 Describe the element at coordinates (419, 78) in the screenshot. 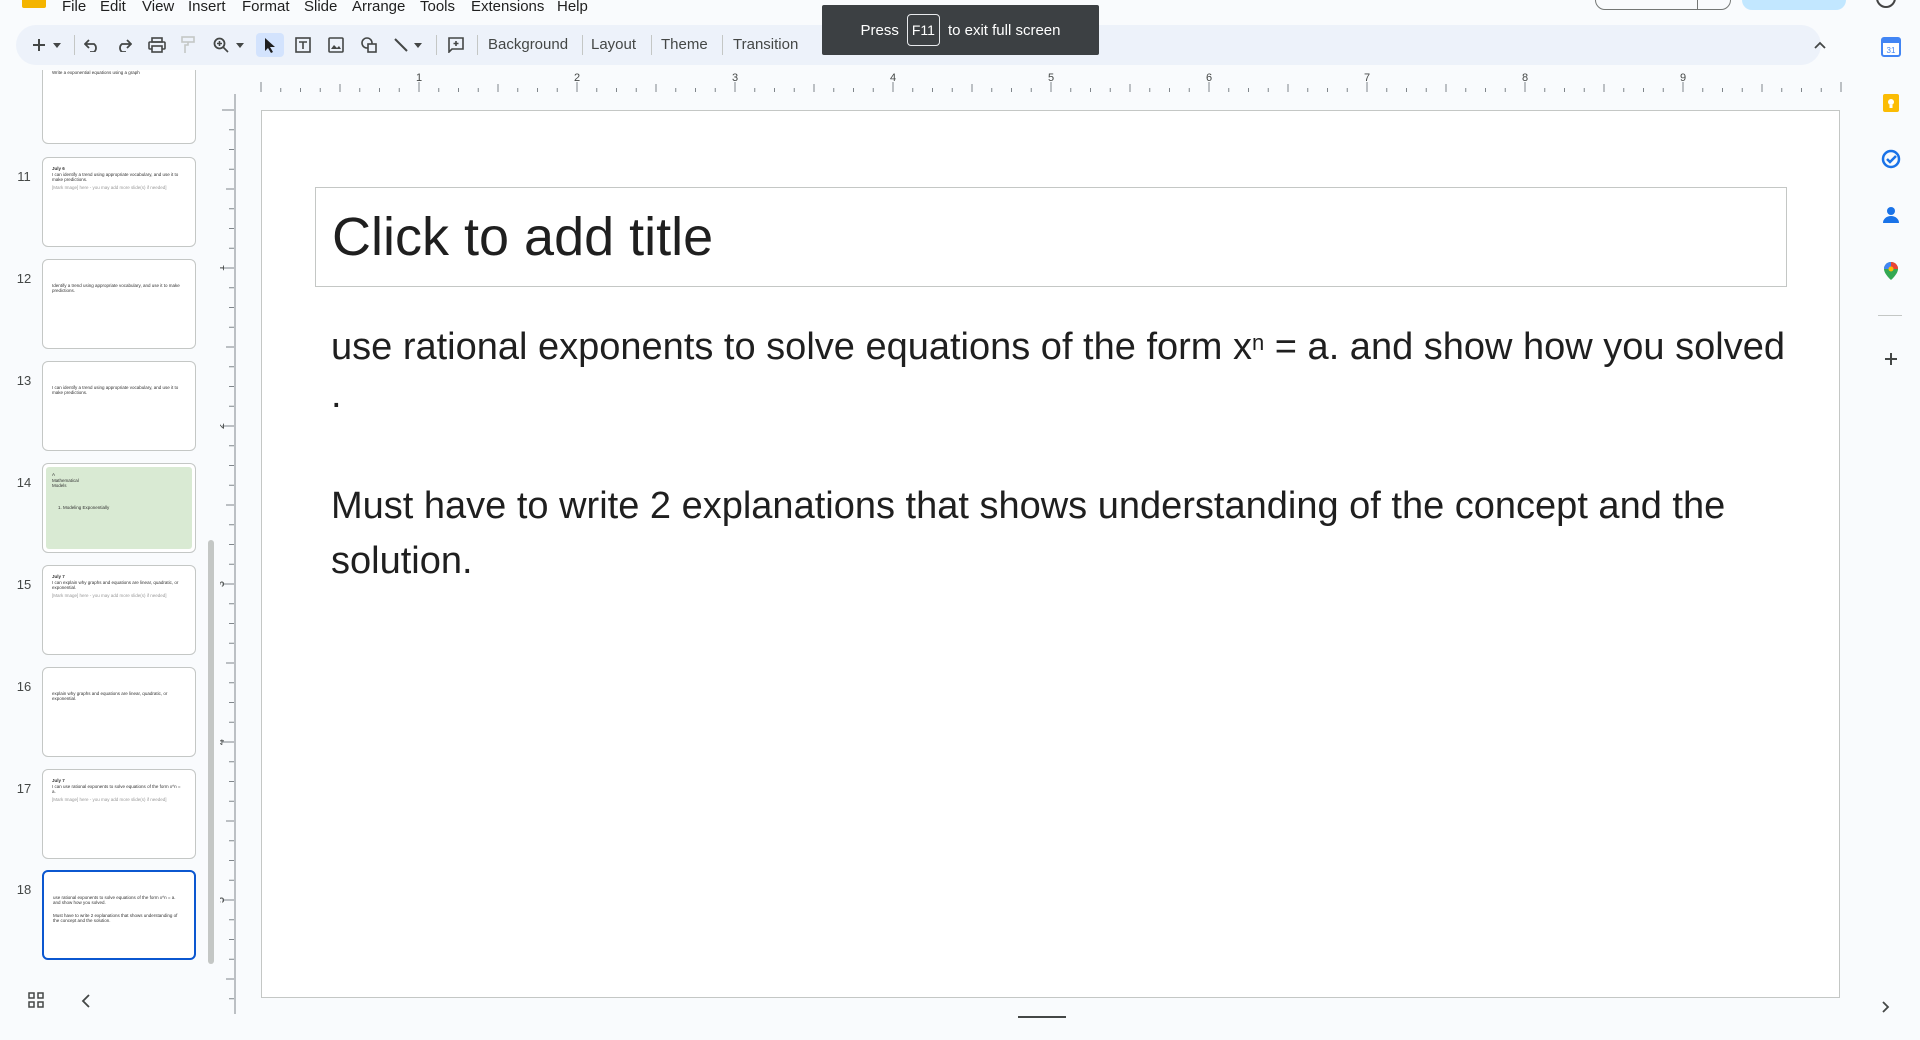

I see `ruler-label: 1` at that location.